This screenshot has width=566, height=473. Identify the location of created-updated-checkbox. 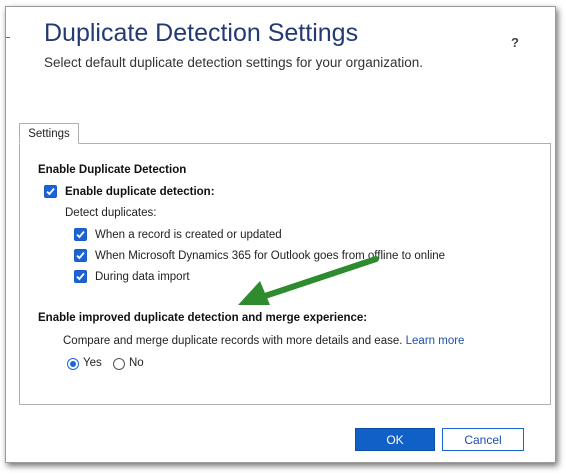
(80, 234).